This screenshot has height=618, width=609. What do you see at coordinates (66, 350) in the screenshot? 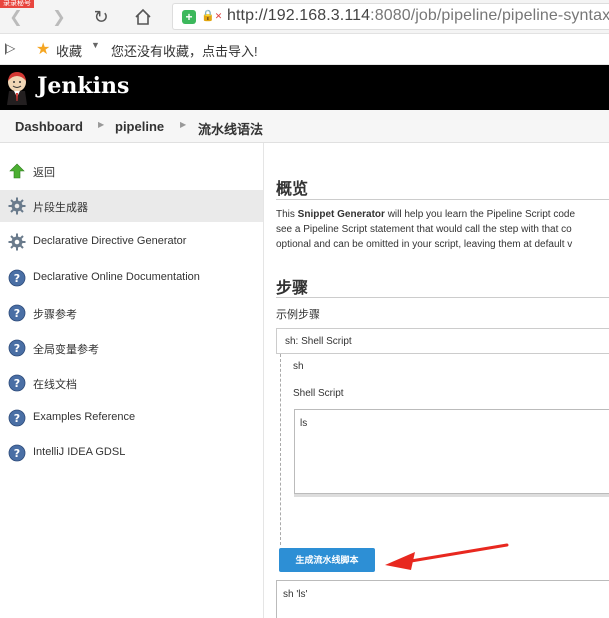
I see `sidebar-item-label: 全局变量参考` at bounding box center [66, 350].